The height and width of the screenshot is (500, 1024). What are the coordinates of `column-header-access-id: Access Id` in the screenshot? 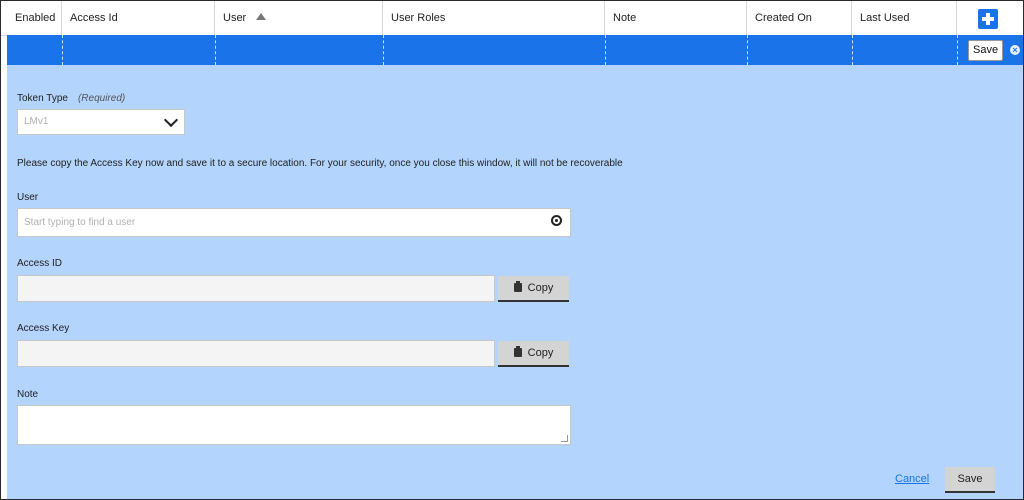 It's located at (138, 18).